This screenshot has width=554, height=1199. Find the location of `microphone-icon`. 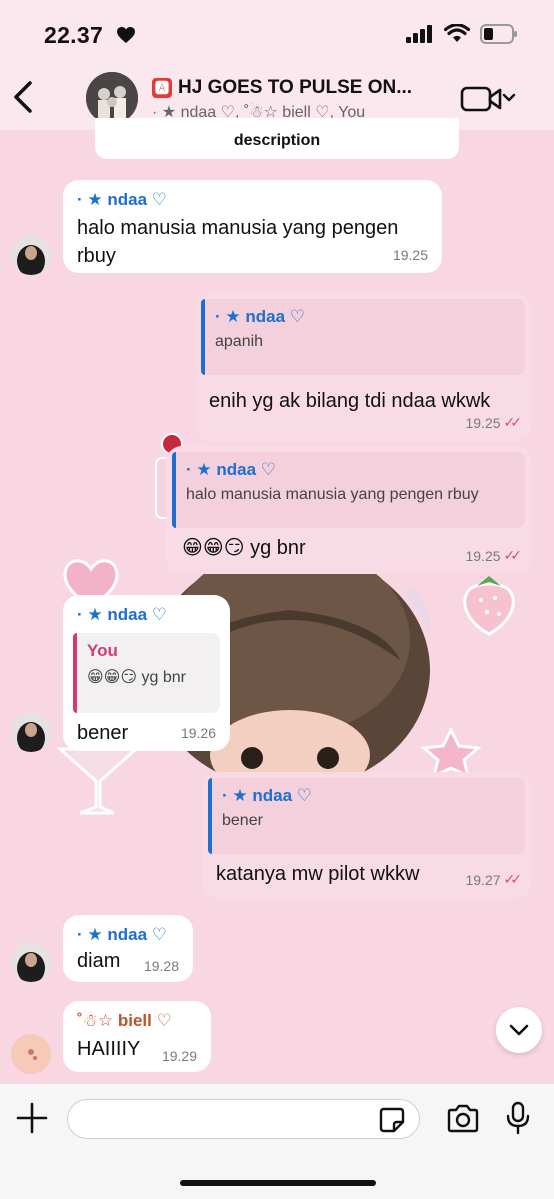

microphone-icon is located at coordinates (518, 1118).